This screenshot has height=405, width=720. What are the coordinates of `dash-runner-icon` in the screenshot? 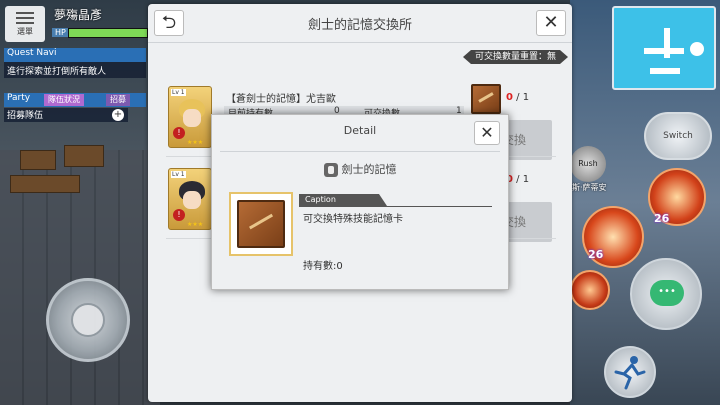 It's located at (630, 373).